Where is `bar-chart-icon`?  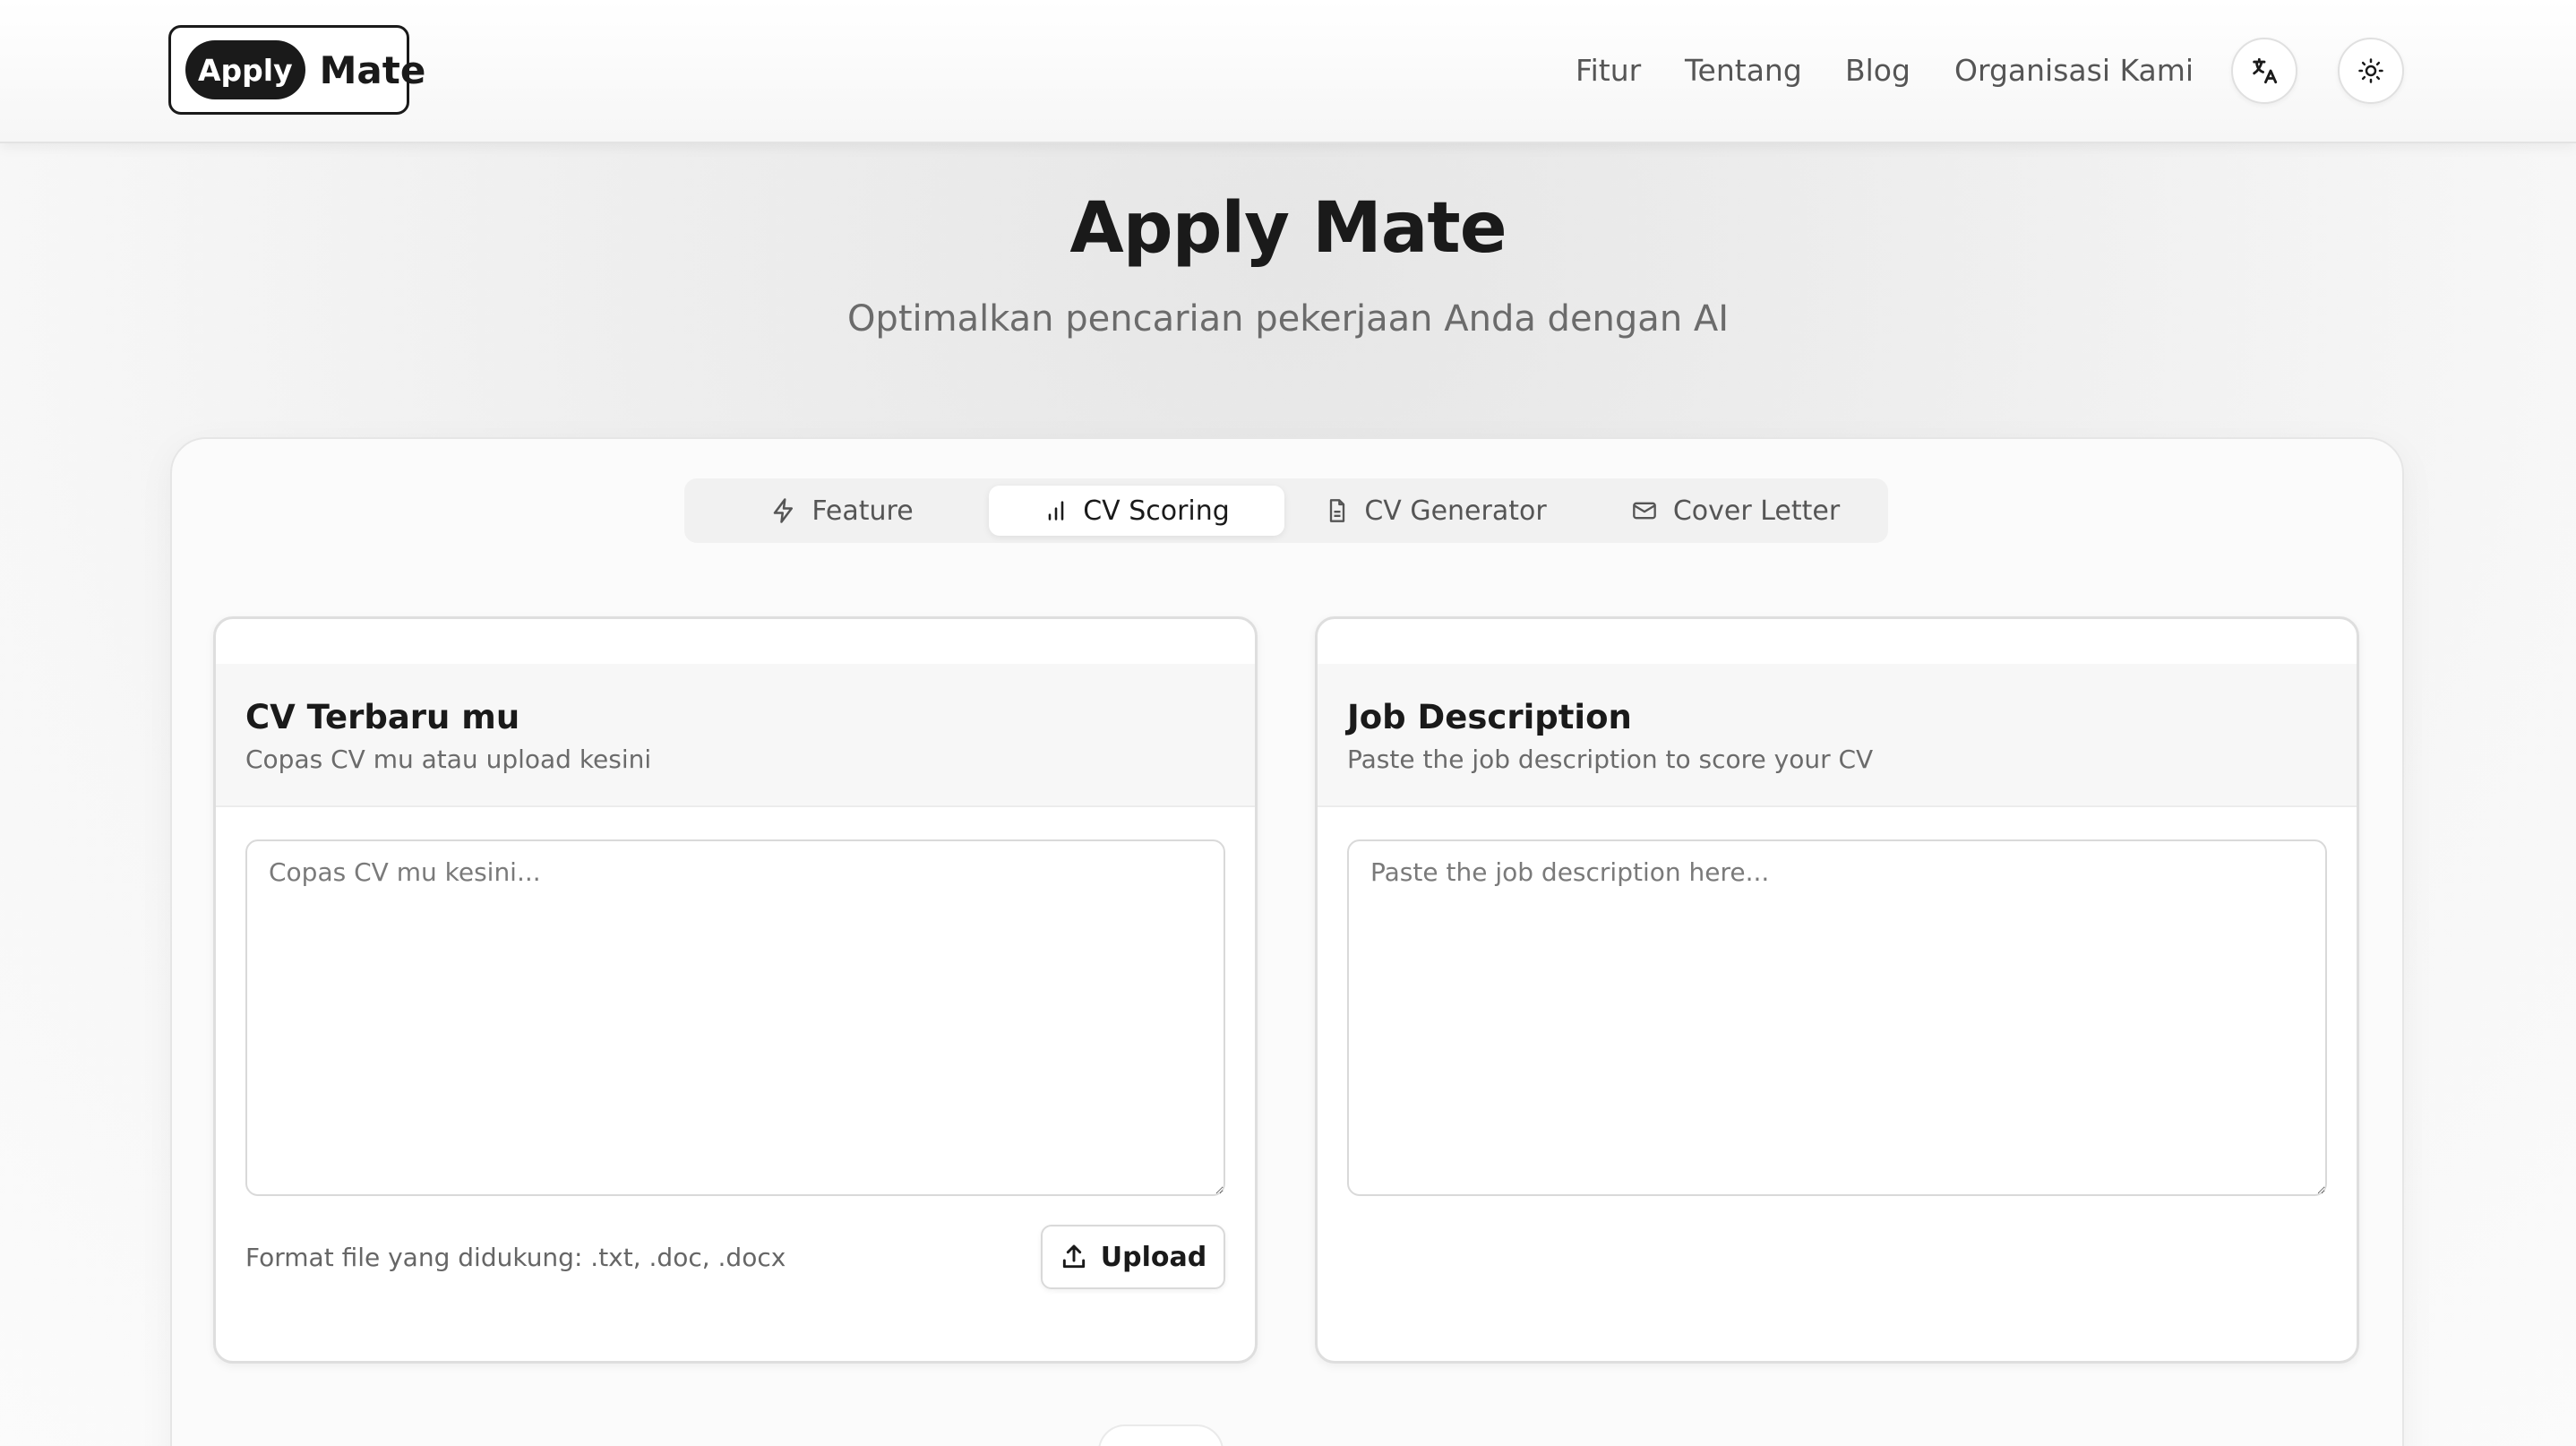 bar-chart-icon is located at coordinates (1056, 511).